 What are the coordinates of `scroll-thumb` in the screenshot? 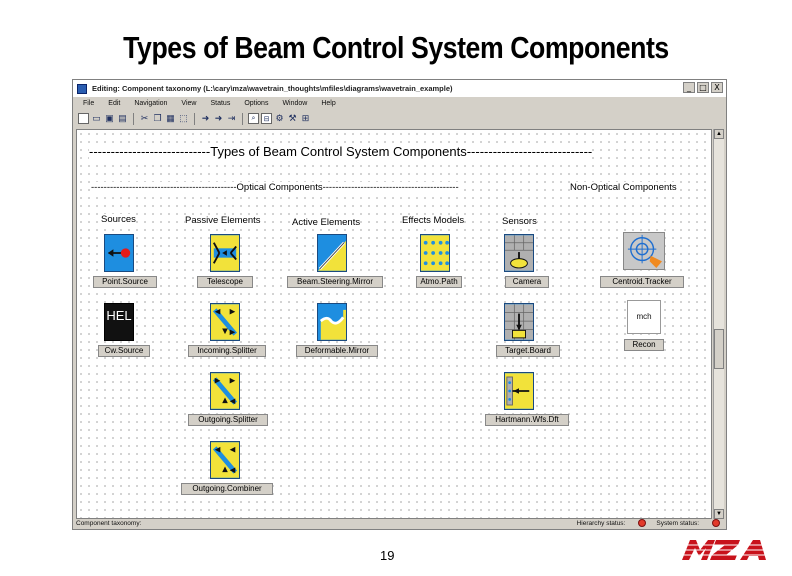 It's located at (719, 349).